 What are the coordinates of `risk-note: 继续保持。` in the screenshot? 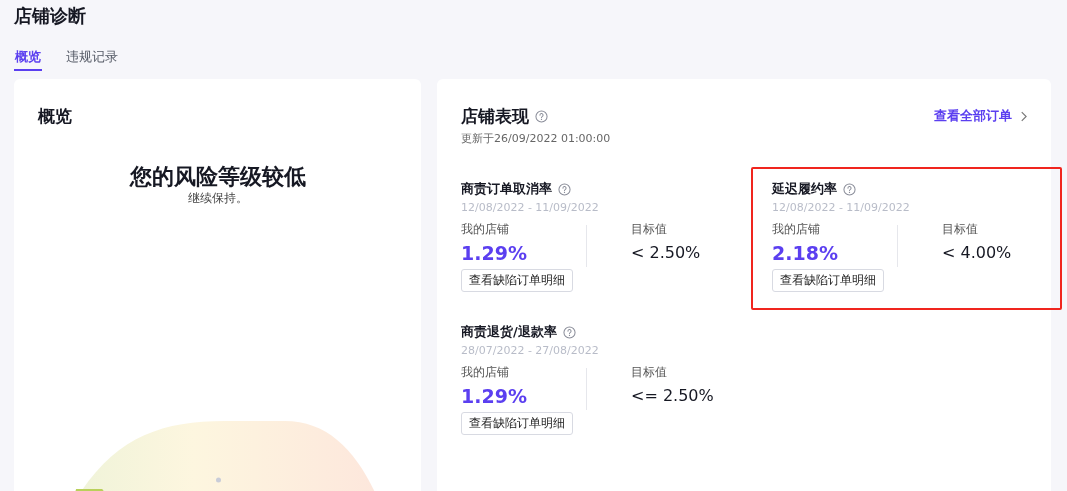 It's located at (217, 198).